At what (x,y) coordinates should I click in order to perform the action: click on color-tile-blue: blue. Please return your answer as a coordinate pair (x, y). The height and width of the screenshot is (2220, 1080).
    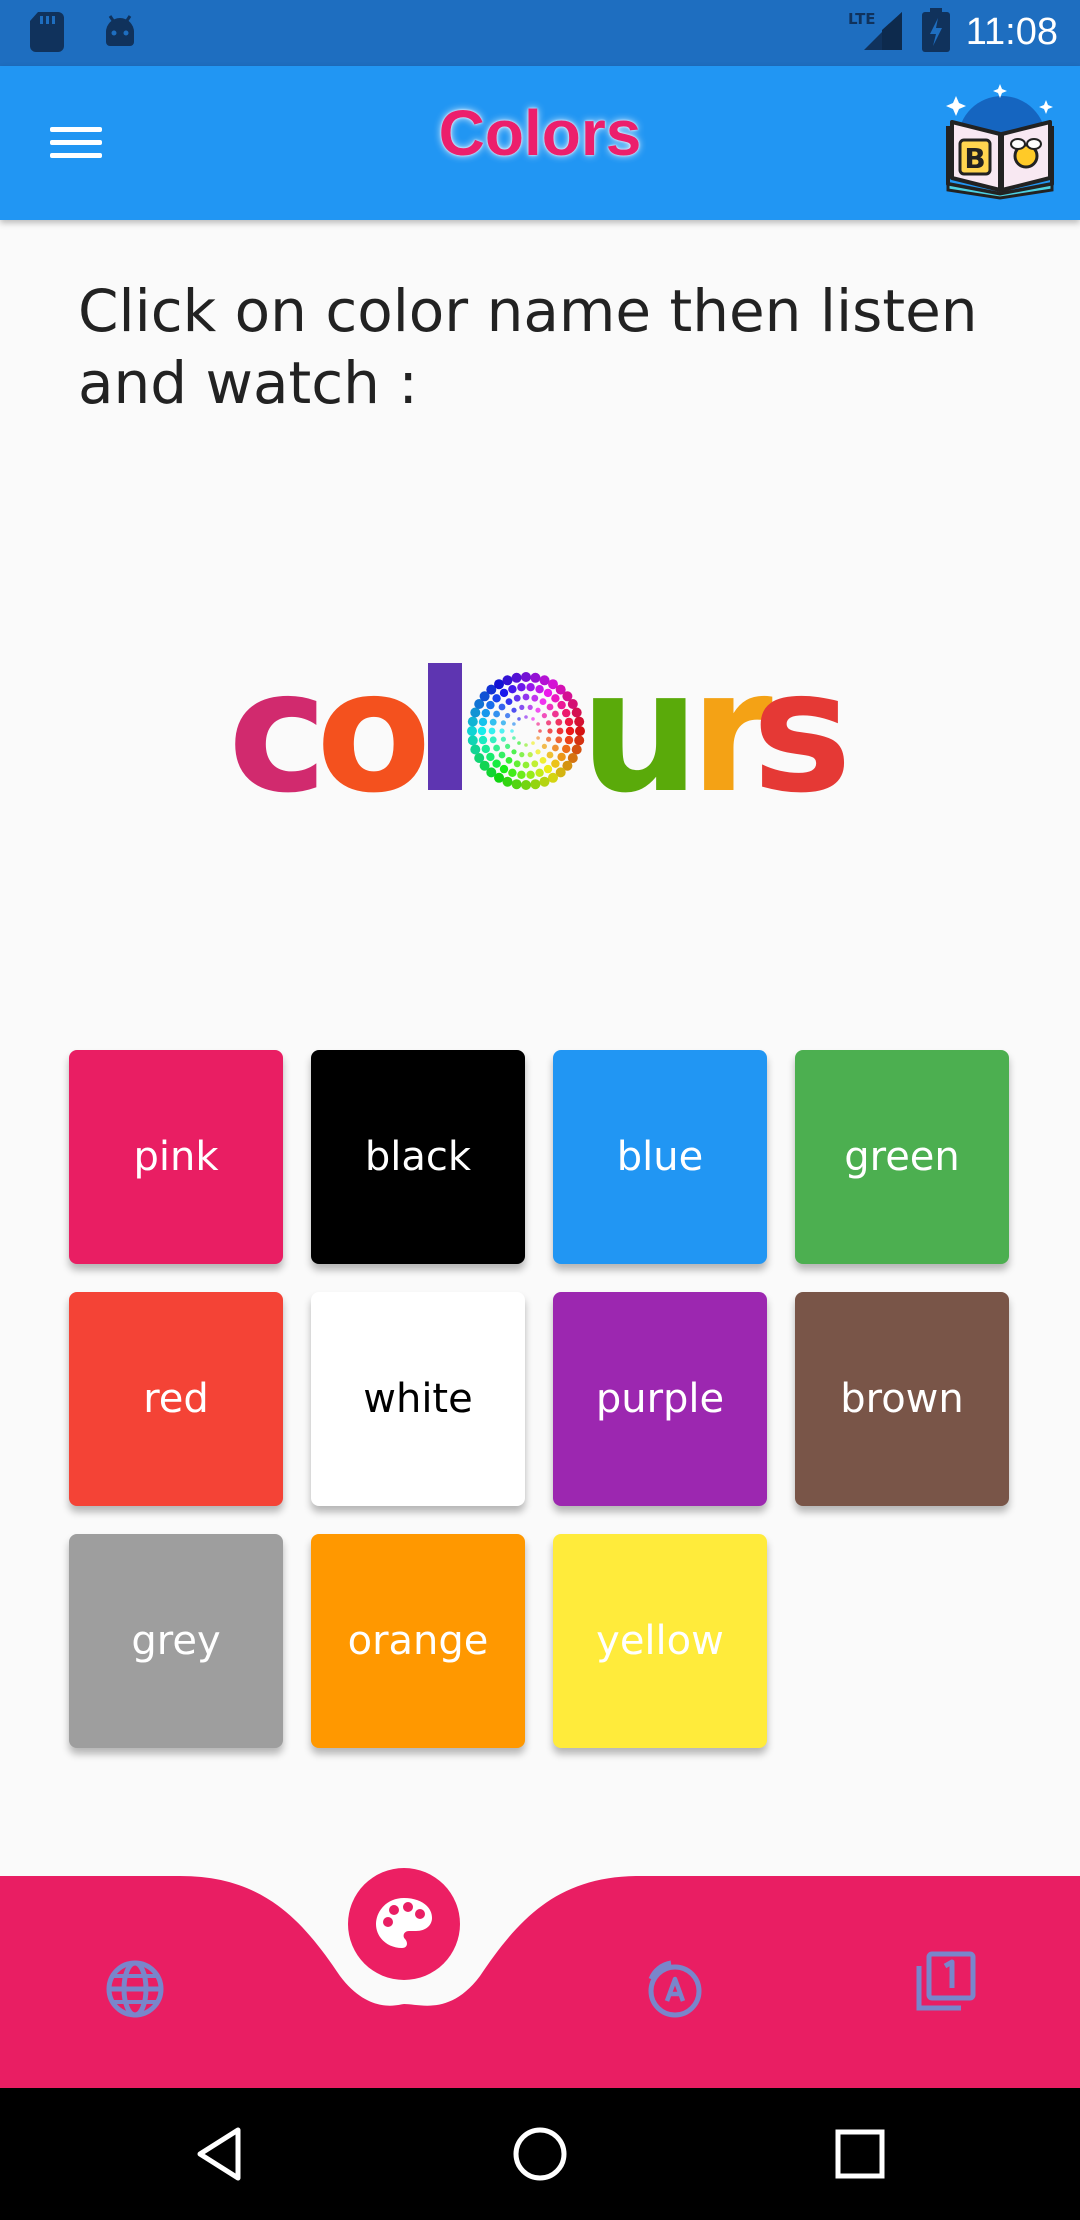
    Looking at the image, I should click on (660, 1157).